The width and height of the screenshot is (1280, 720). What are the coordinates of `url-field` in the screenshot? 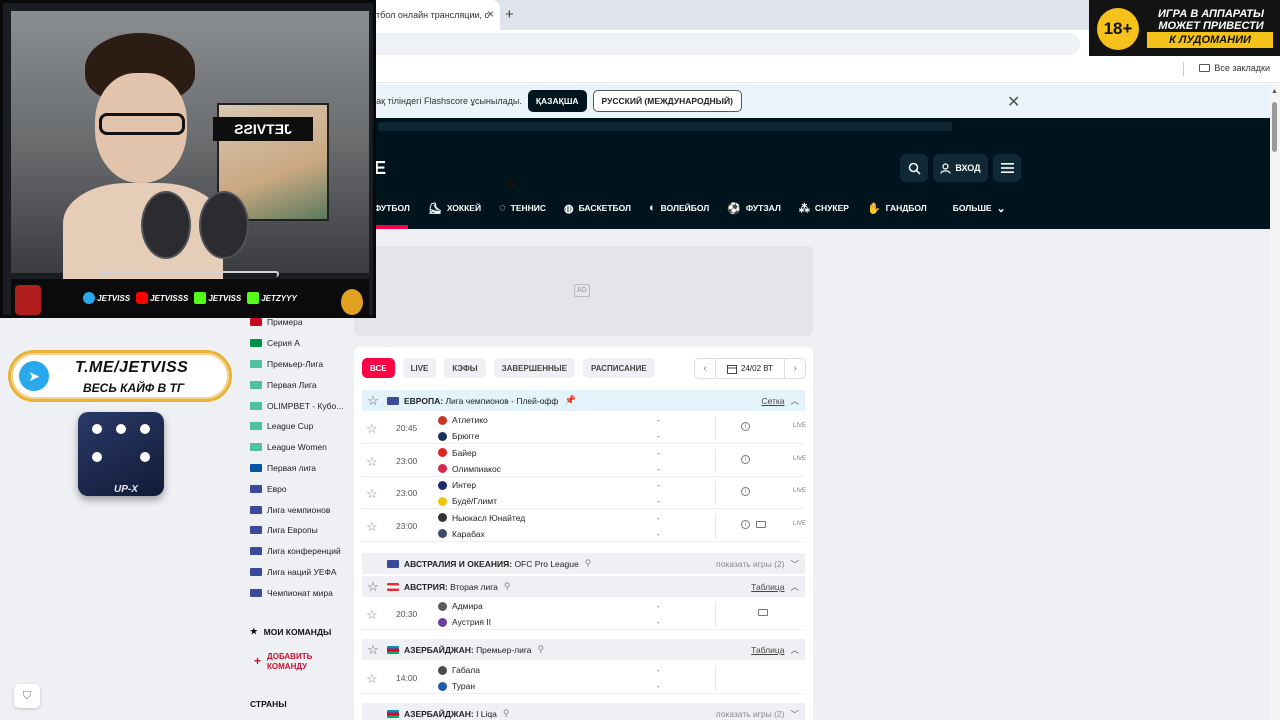 It's located at (724, 44).